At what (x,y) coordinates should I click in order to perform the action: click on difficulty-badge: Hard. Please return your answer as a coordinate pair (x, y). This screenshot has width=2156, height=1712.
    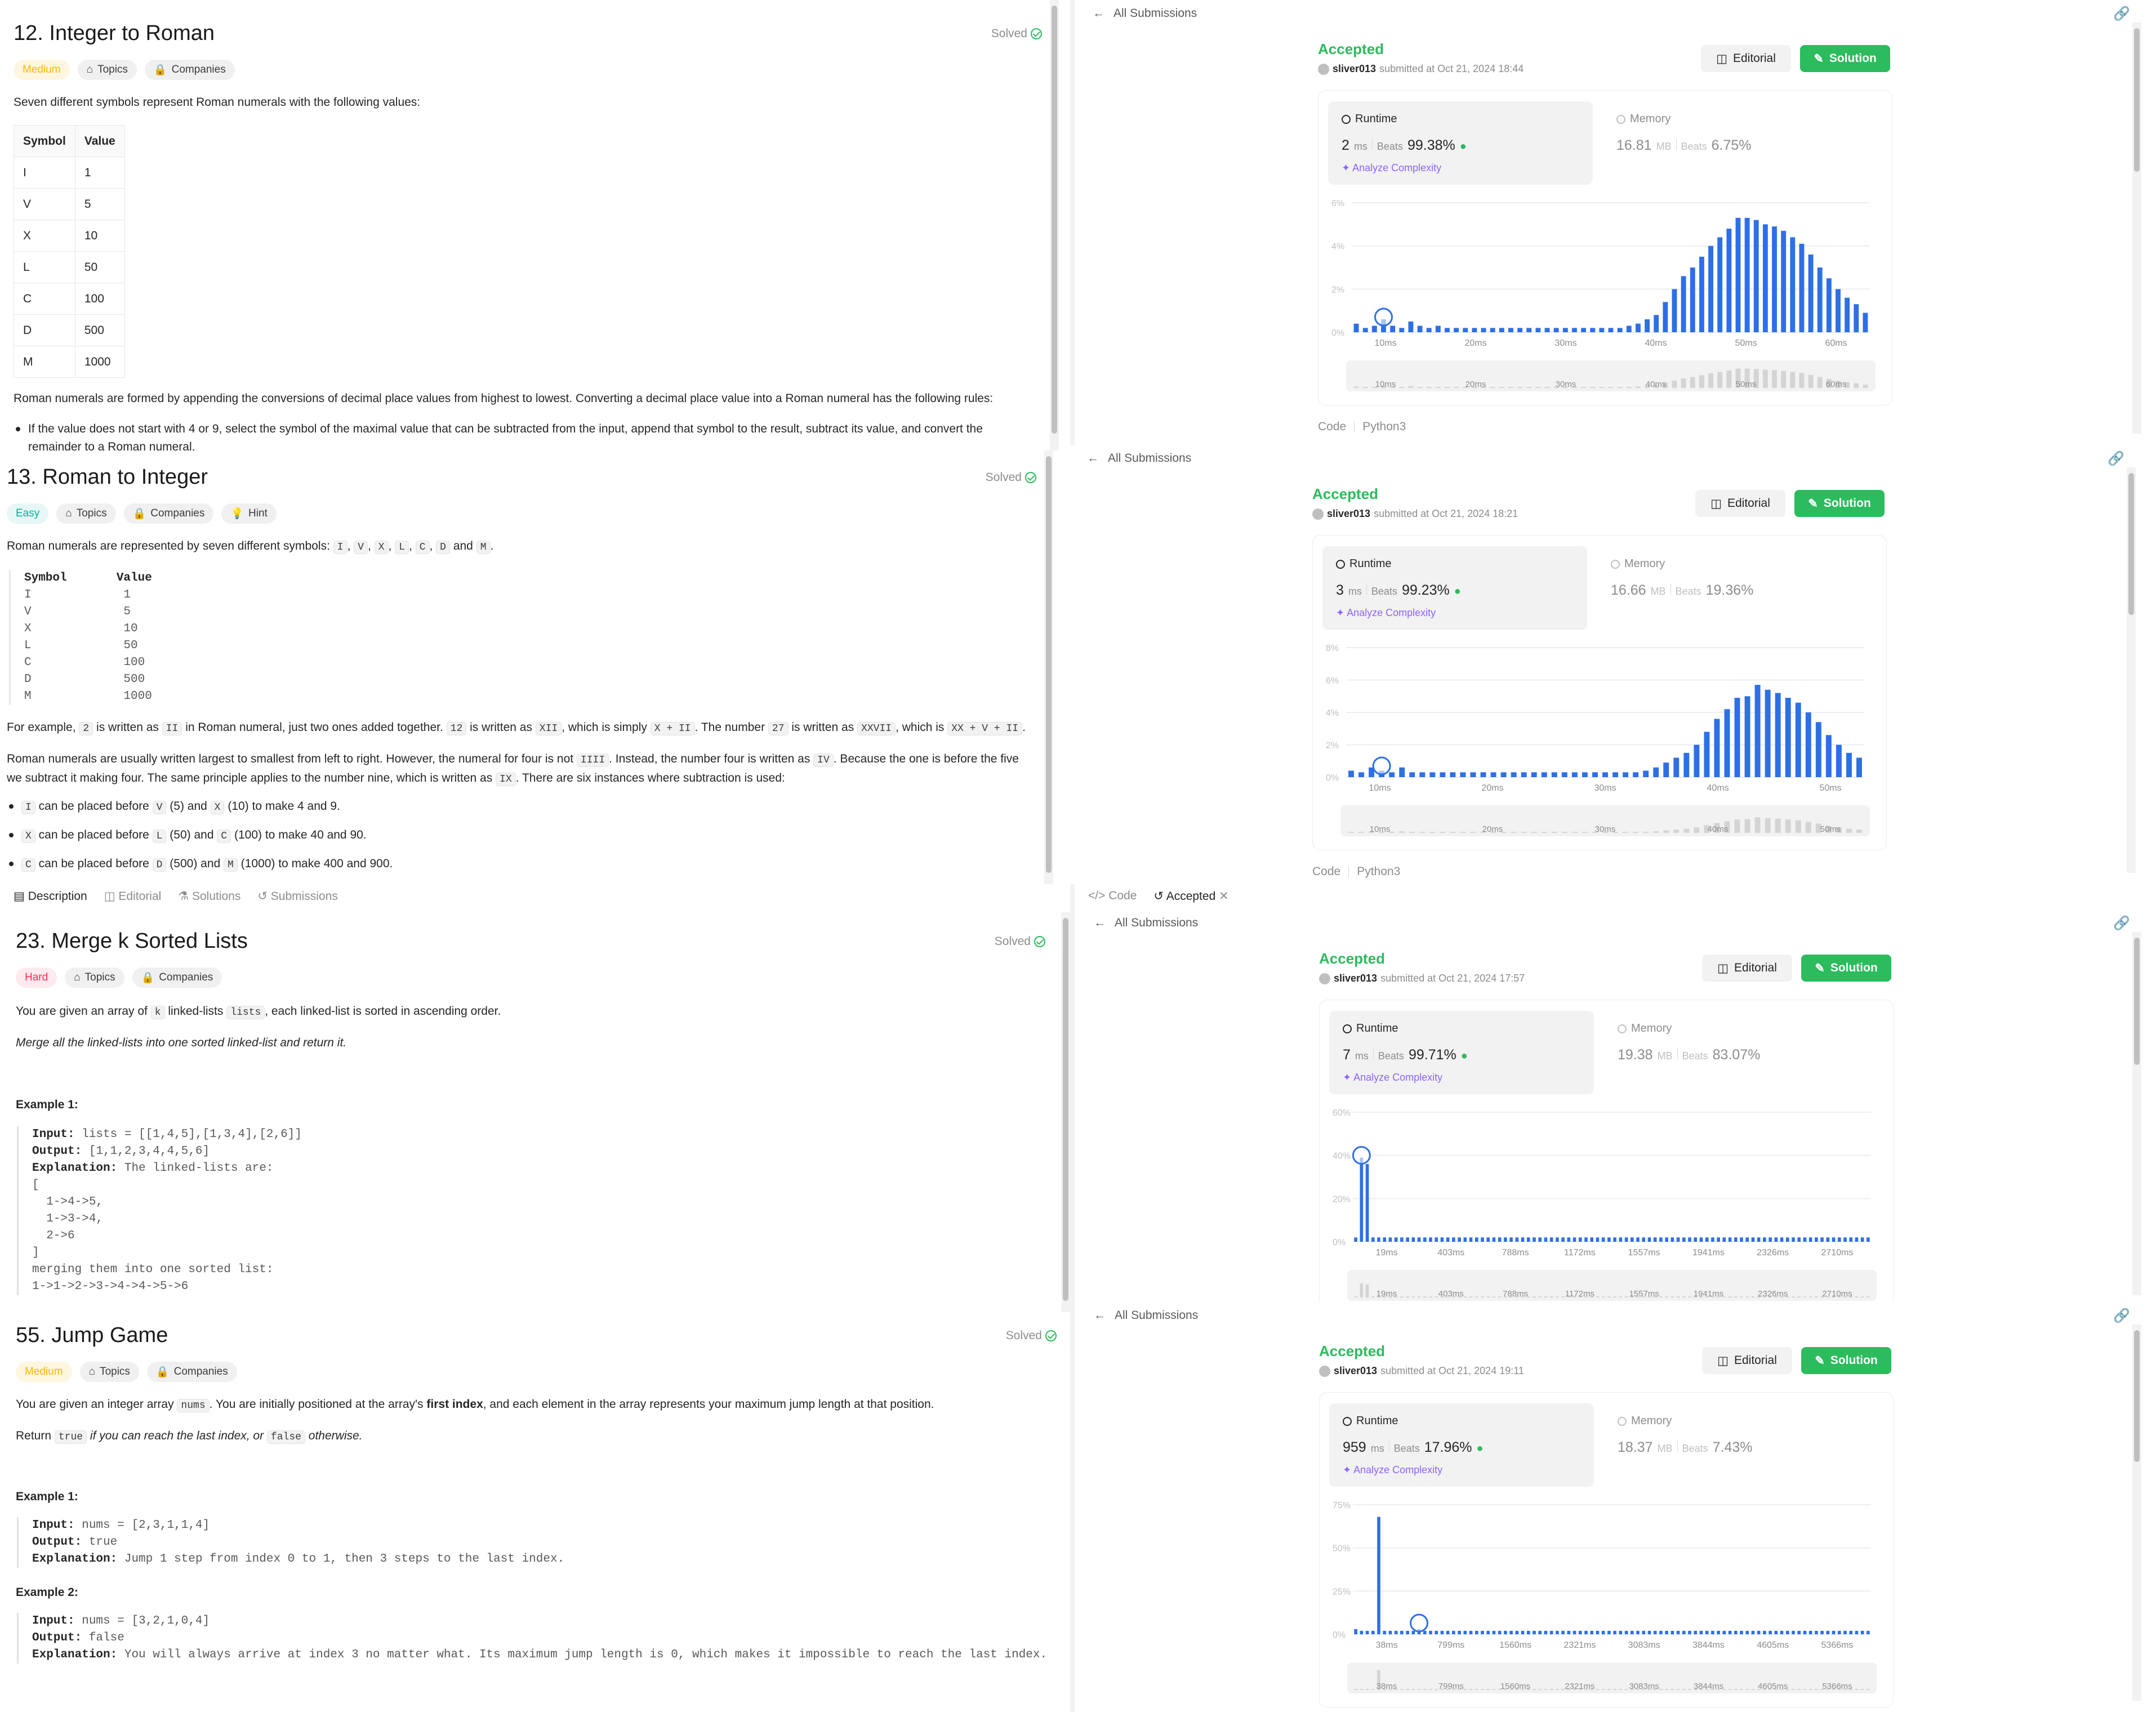
    Looking at the image, I should click on (36, 978).